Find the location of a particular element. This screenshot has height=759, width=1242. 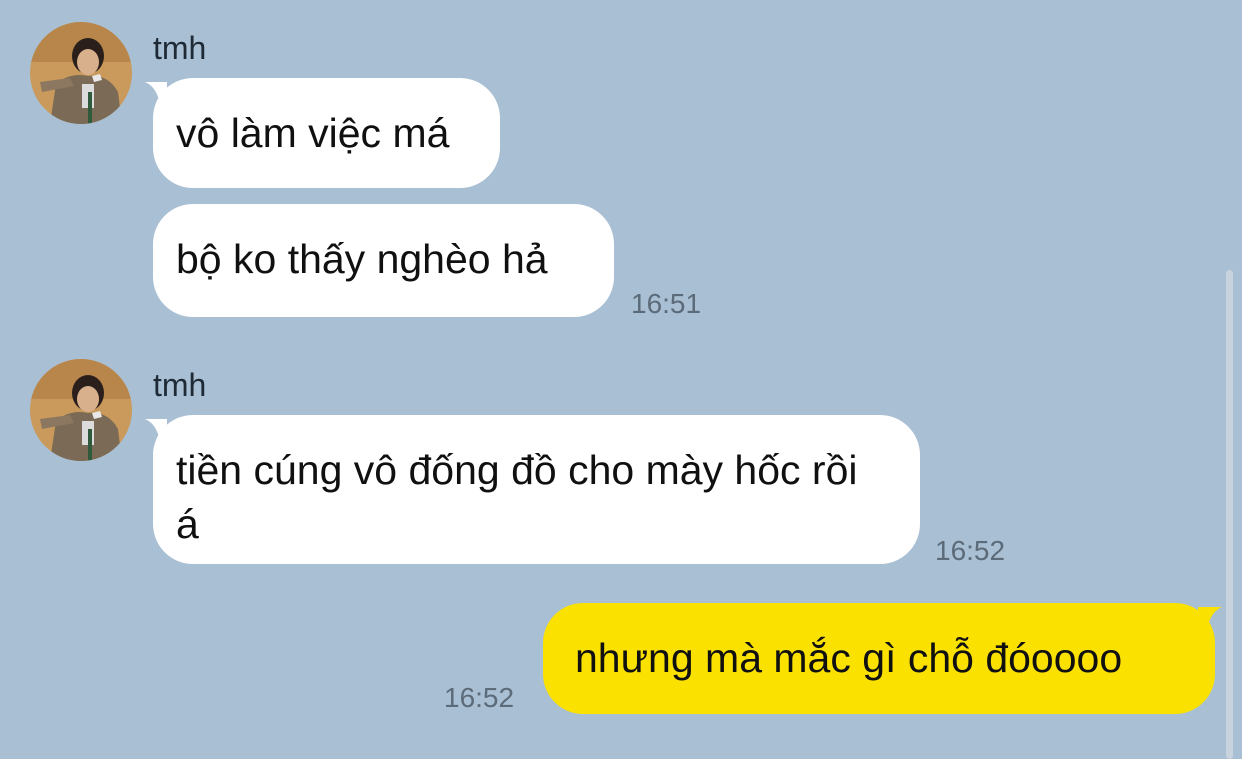

message-bubble: bộ ko thấy nghèo hả is located at coordinates (383, 260).